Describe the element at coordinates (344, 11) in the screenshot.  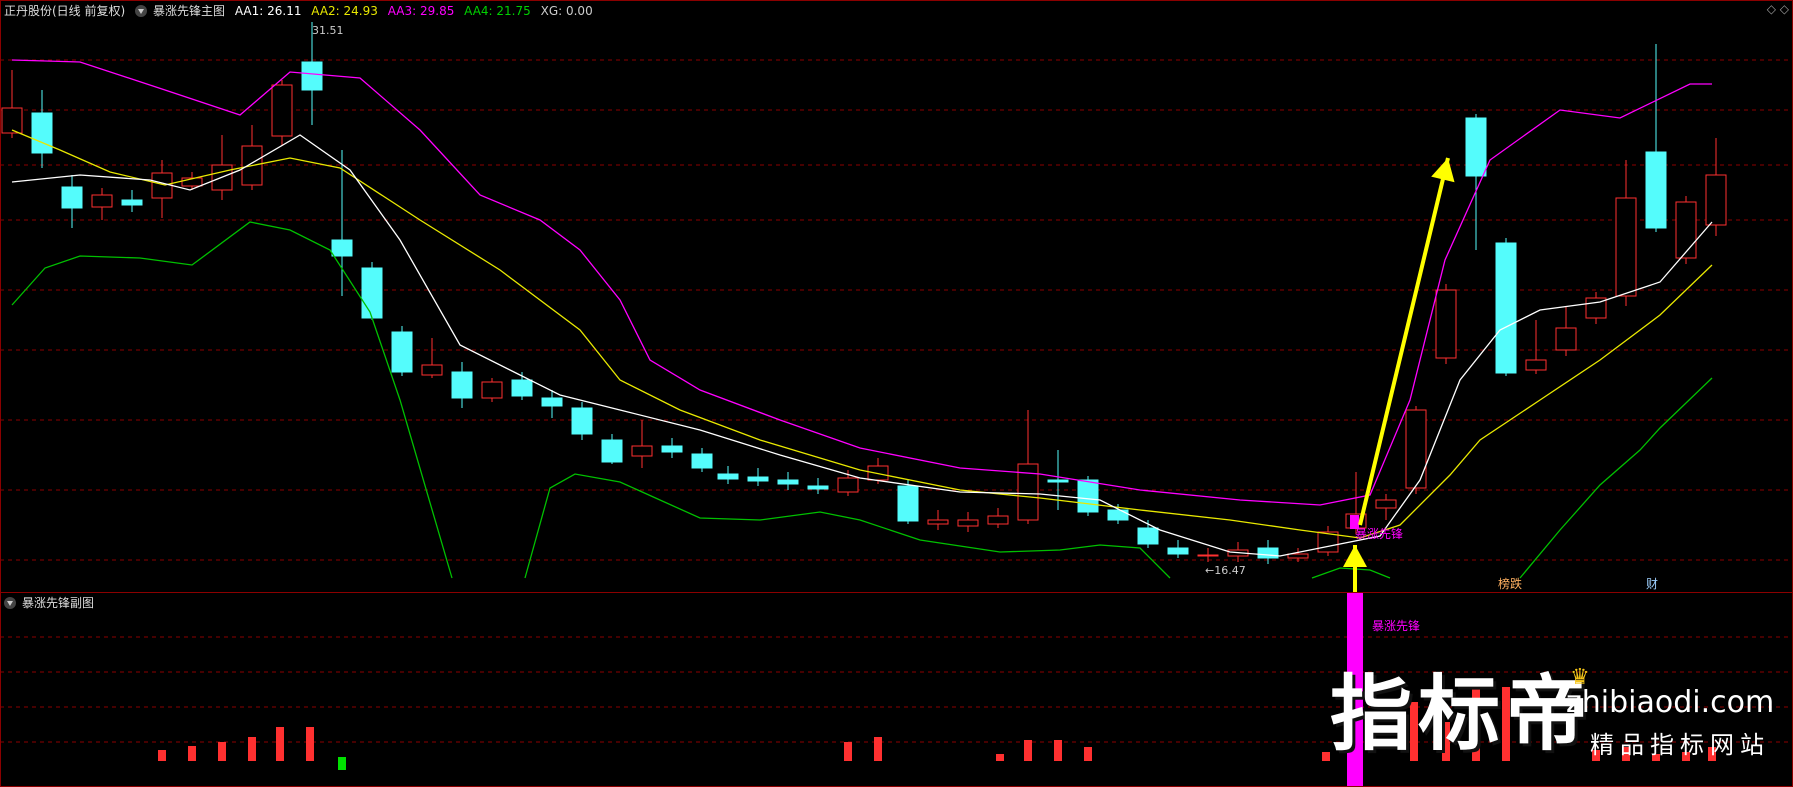
I see `aa2-value: AA2: 24.93` at that location.